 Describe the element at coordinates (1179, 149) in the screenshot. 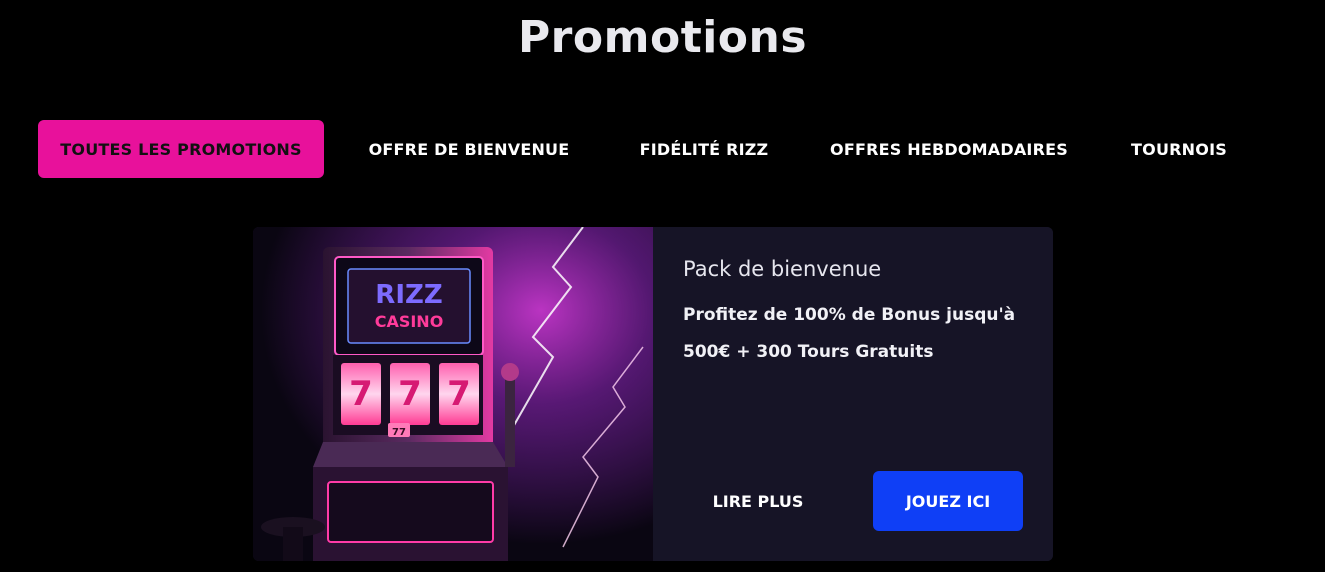

I see `tab-tournaments: TOURNOIS` at that location.